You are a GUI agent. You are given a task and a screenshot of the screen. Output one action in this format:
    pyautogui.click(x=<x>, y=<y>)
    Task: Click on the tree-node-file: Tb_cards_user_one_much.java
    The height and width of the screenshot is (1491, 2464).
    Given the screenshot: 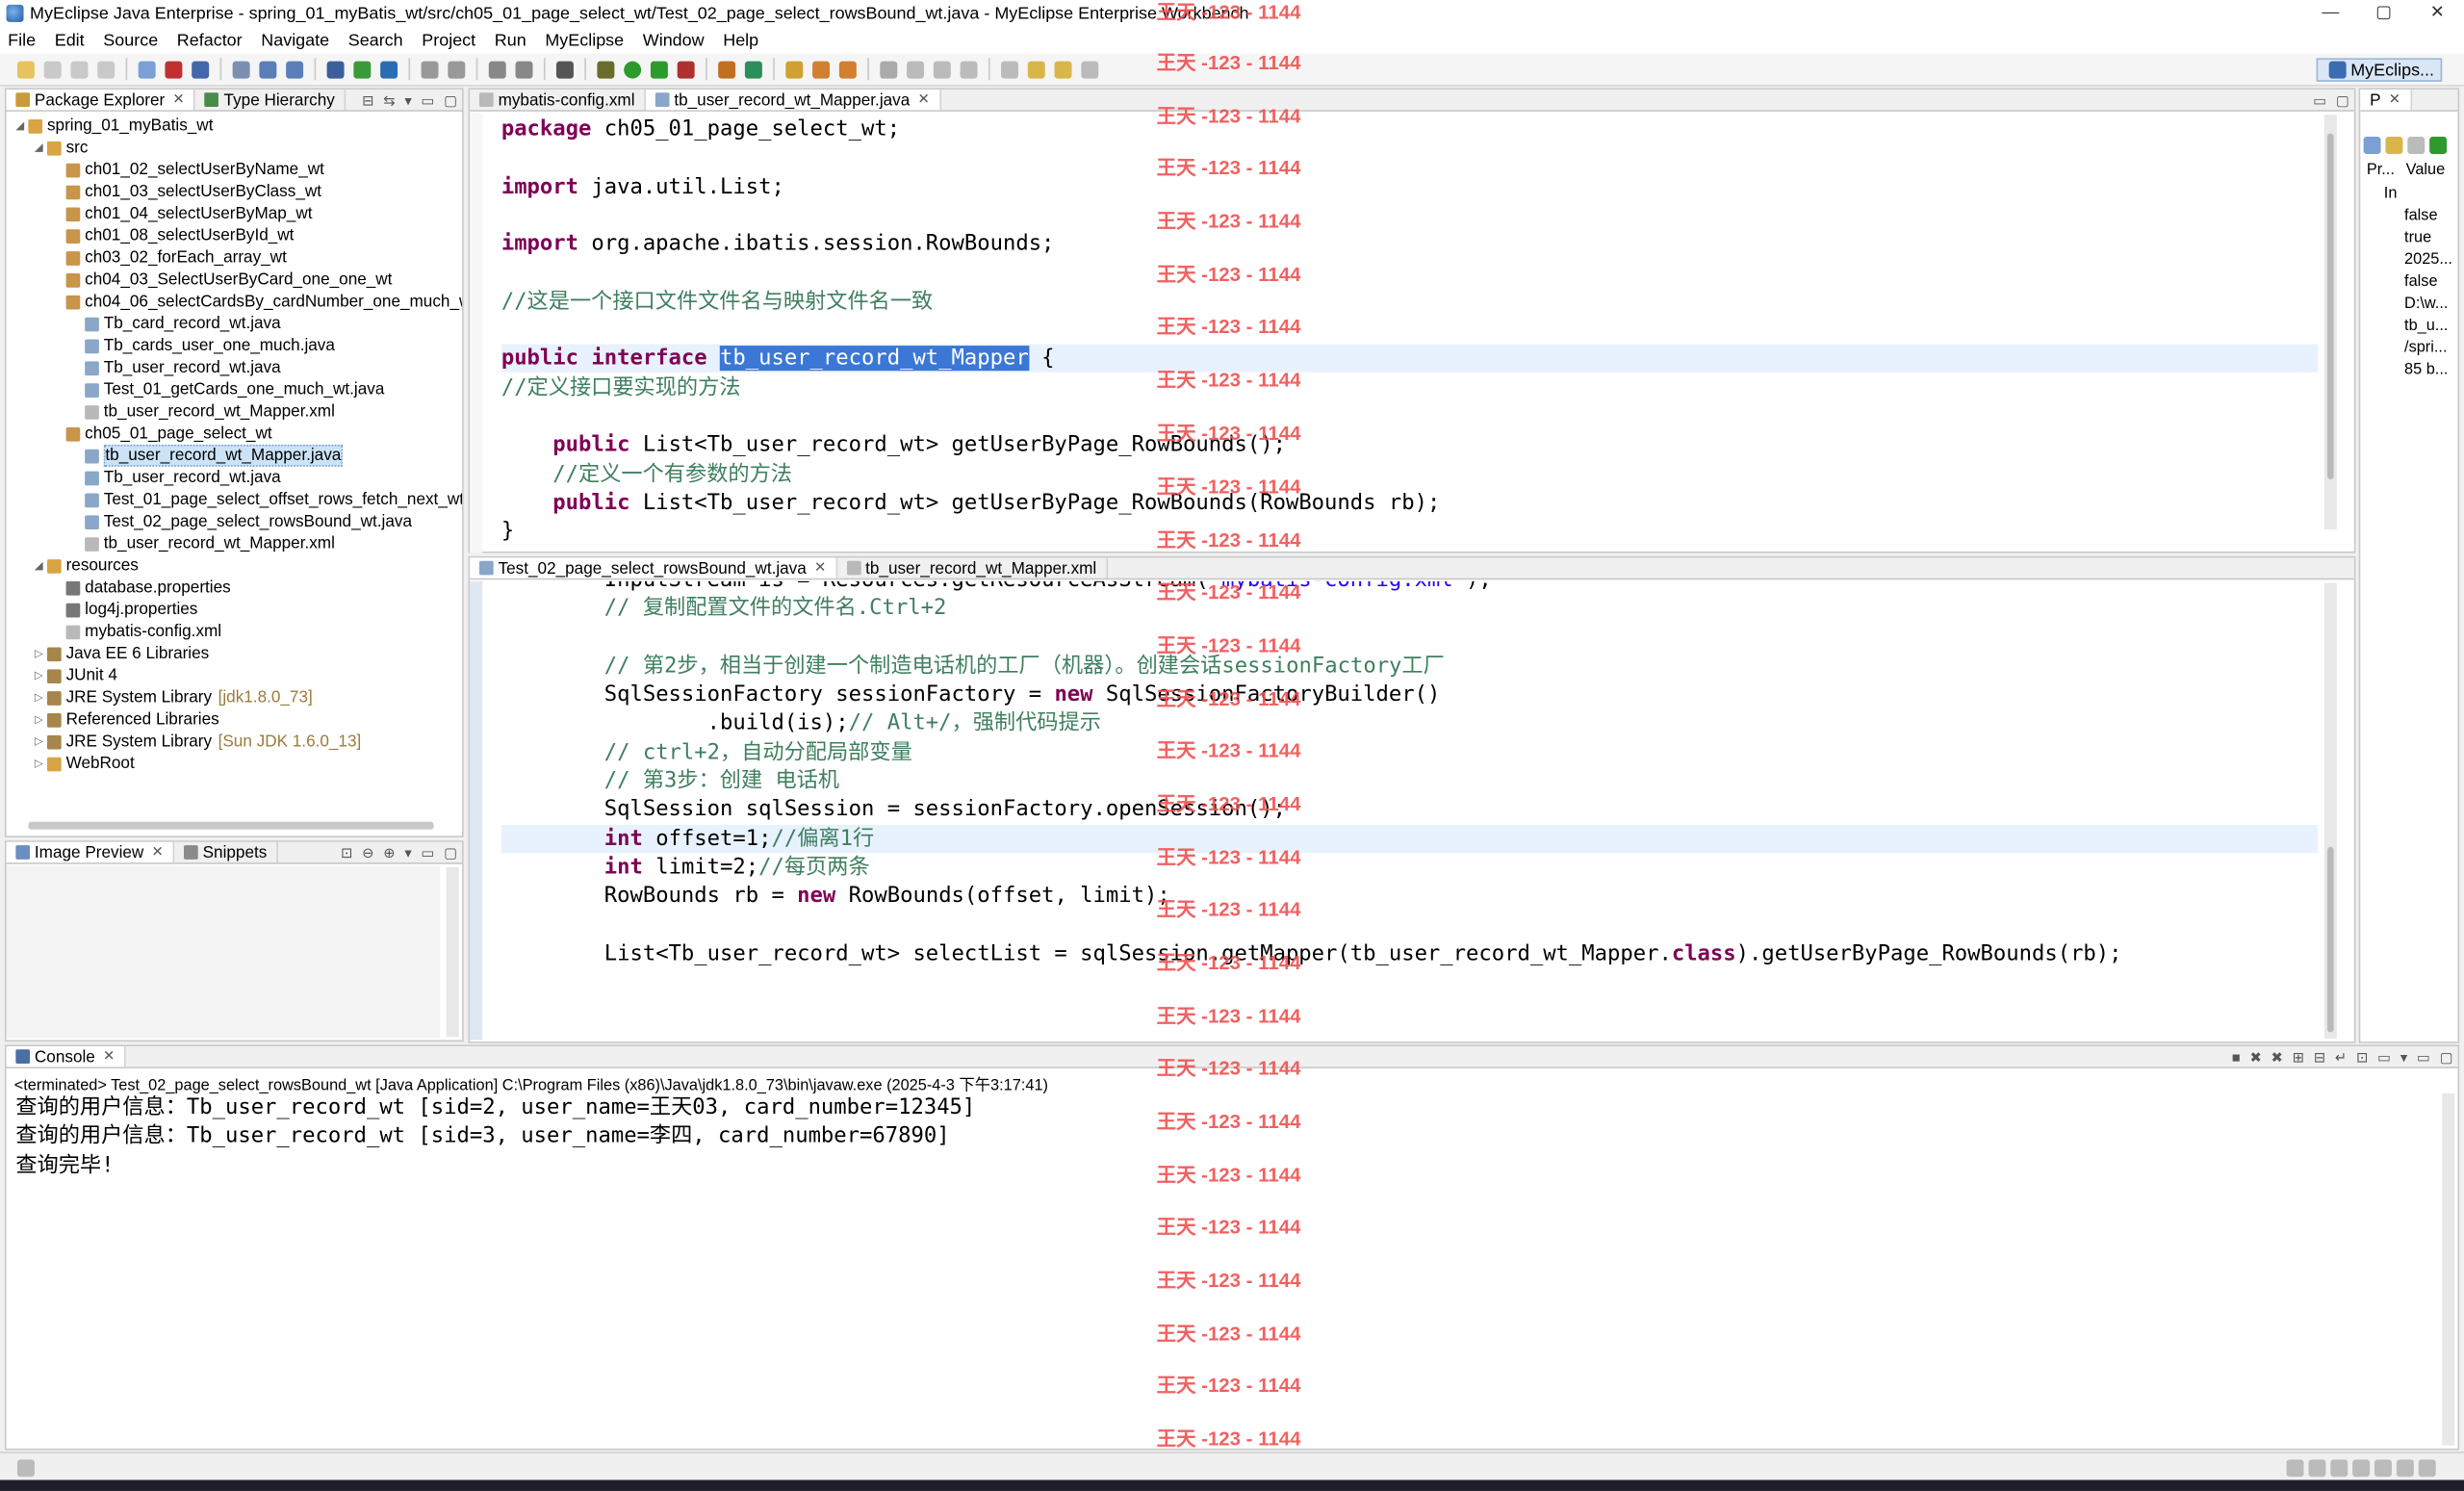 What is the action you would take?
    pyautogui.click(x=210, y=346)
    